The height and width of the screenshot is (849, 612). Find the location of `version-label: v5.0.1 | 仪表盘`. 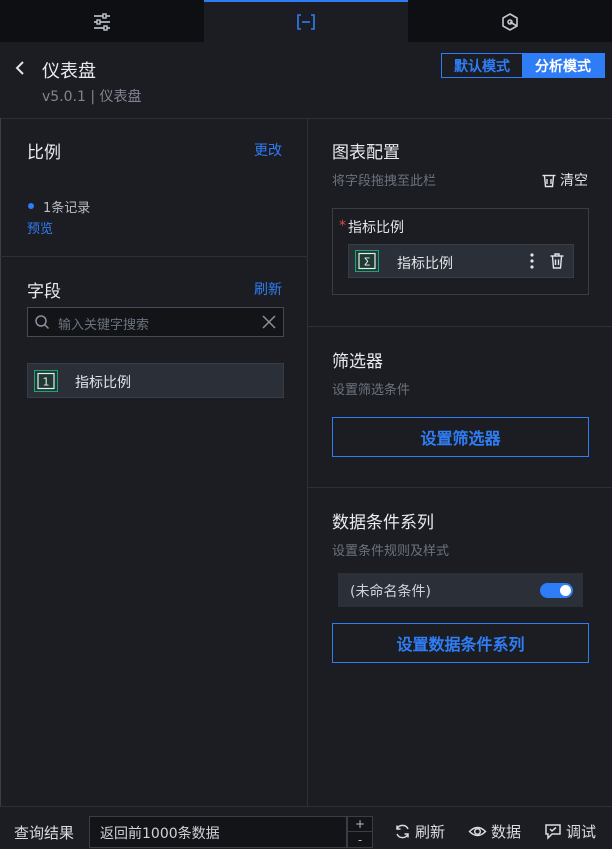

version-label: v5.0.1 | 仪表盘 is located at coordinates (92, 97).